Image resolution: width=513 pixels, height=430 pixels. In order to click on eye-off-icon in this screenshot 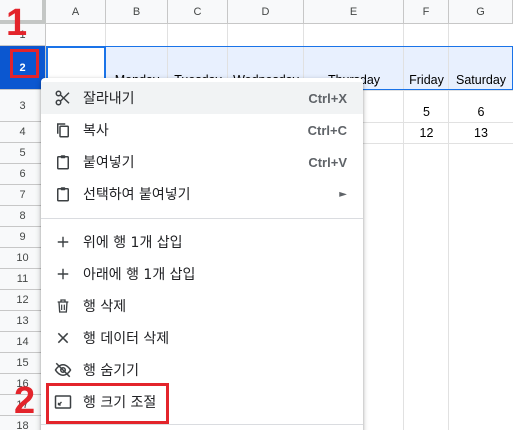, I will do `click(63, 370)`.